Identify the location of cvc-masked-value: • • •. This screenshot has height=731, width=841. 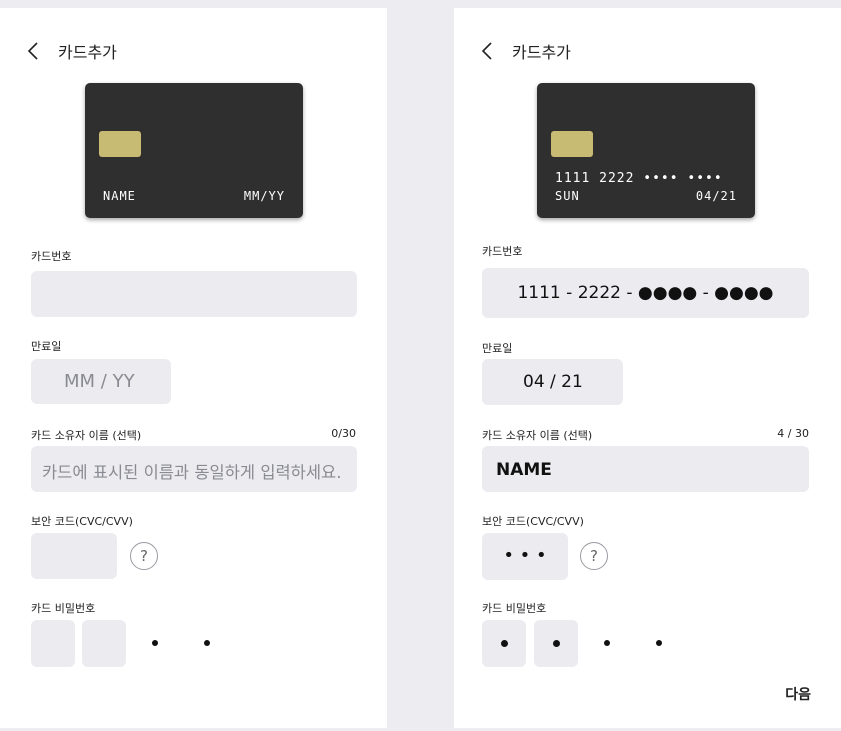
(525, 555).